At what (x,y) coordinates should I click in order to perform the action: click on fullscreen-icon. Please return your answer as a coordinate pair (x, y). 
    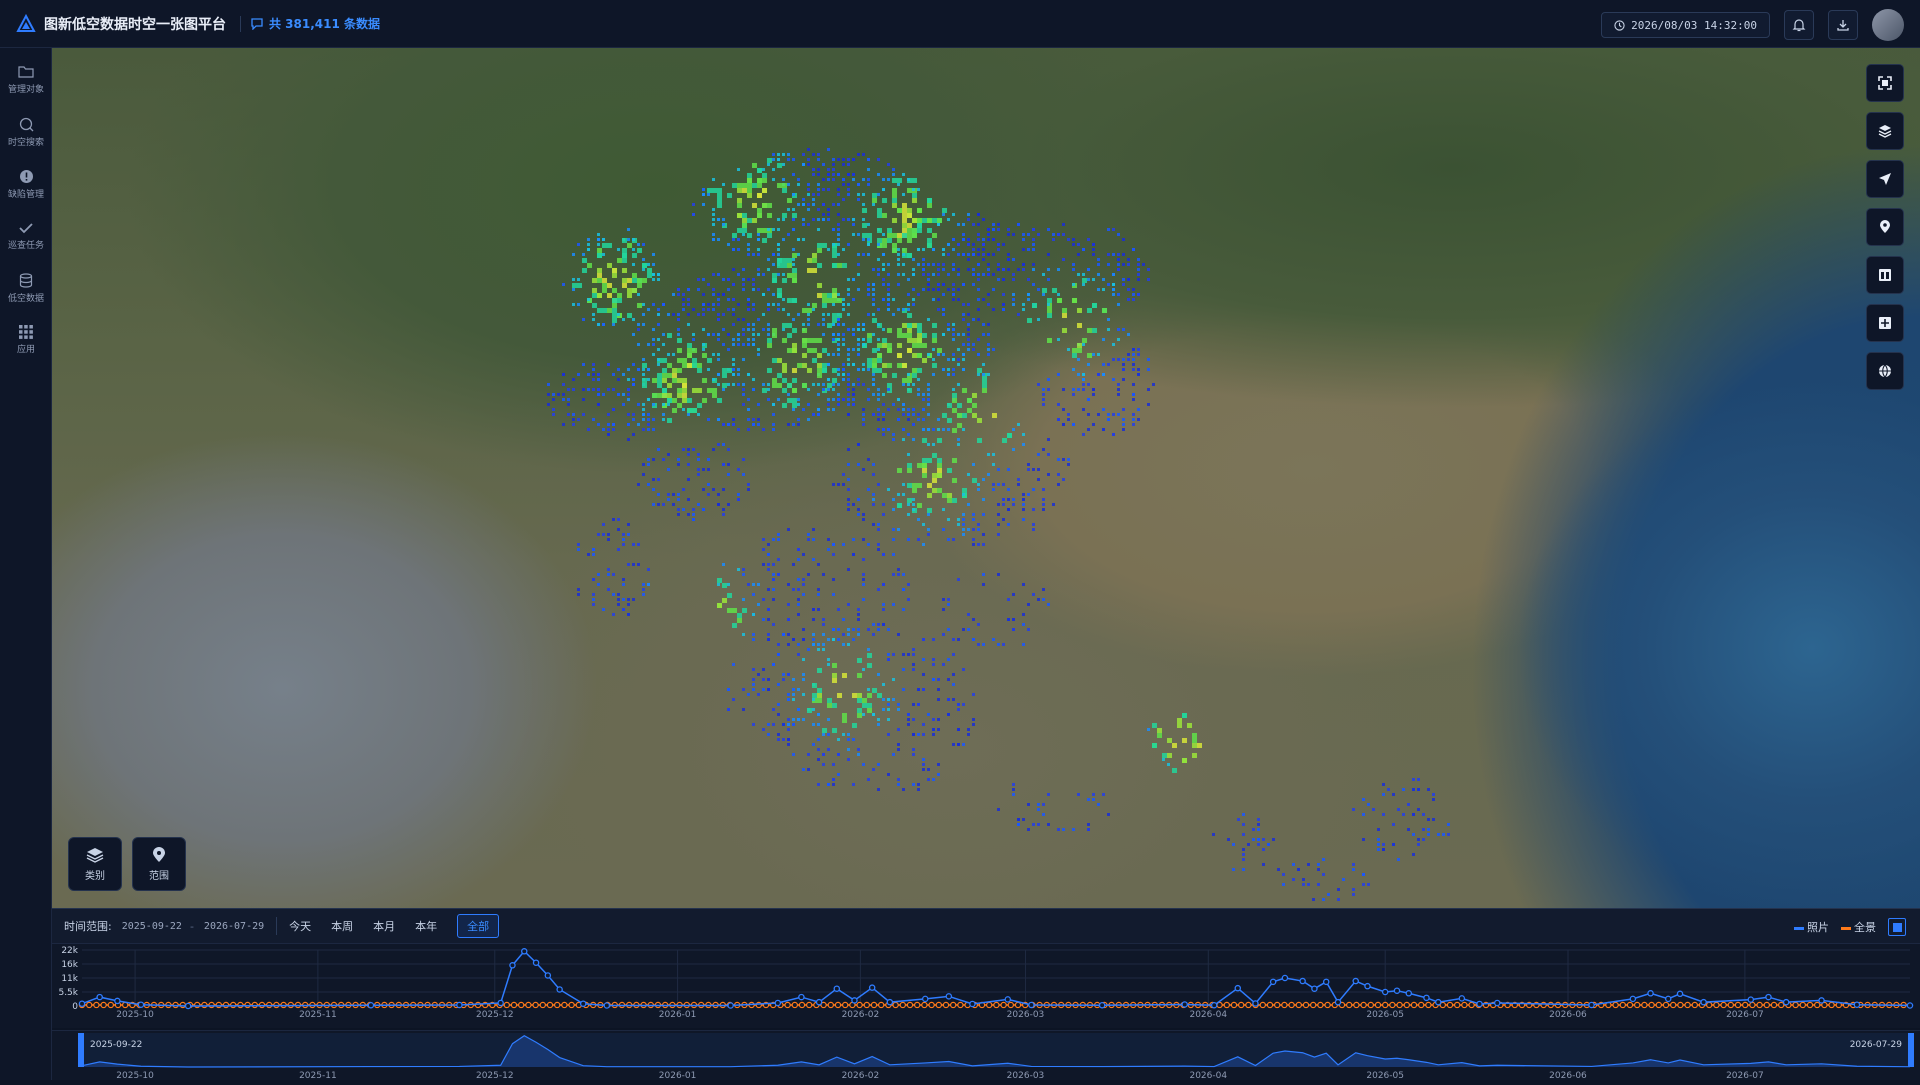
    Looking at the image, I should click on (1885, 83).